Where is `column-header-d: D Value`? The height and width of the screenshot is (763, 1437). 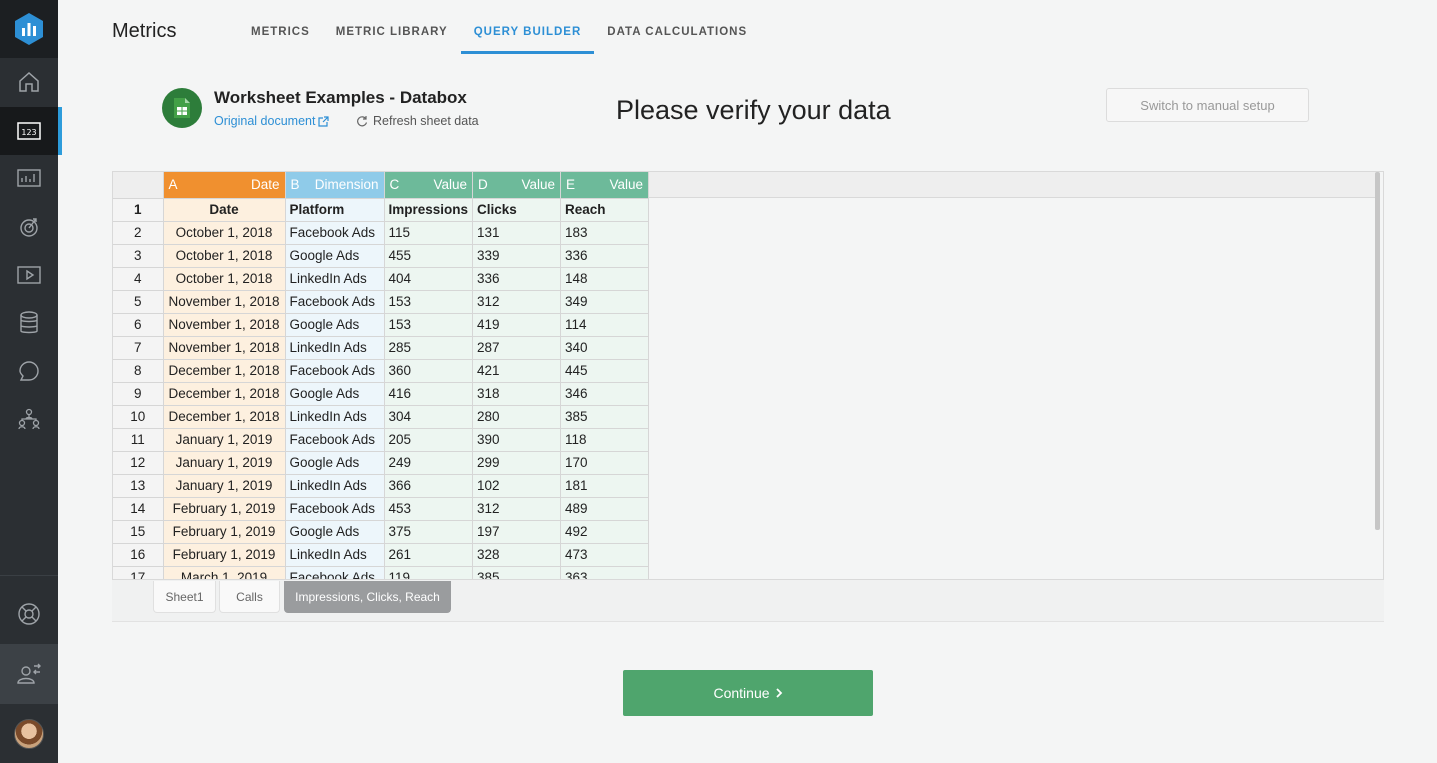 column-header-d: D Value is located at coordinates (517, 185).